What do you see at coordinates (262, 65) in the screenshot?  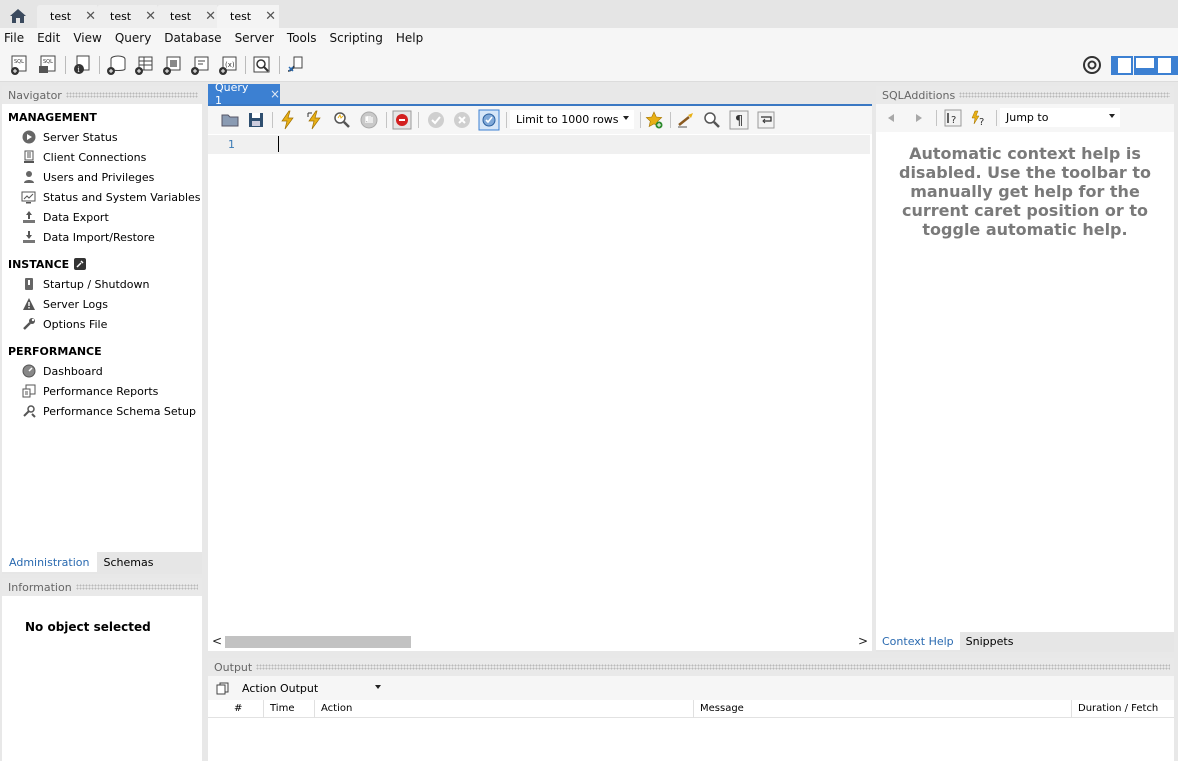 I see `search-table-data-icon` at bounding box center [262, 65].